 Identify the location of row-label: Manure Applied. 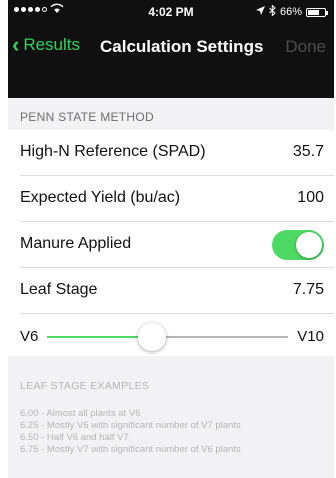
(76, 243).